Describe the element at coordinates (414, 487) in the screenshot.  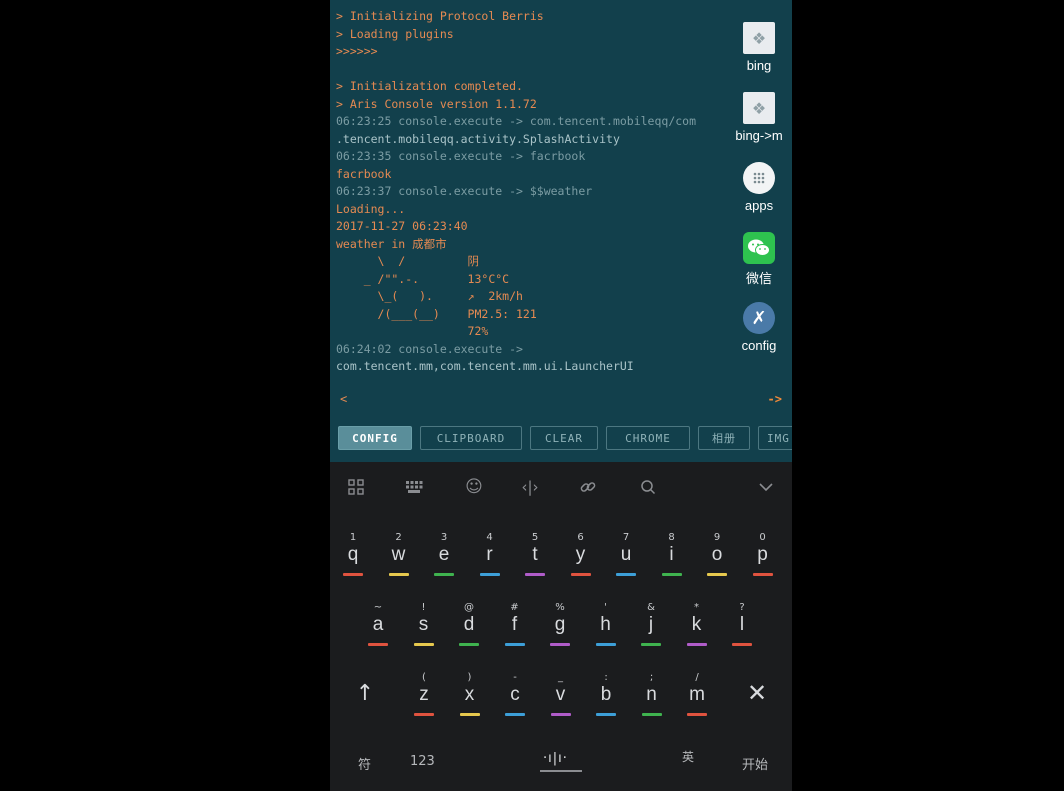
I see `keyboard-icon` at that location.